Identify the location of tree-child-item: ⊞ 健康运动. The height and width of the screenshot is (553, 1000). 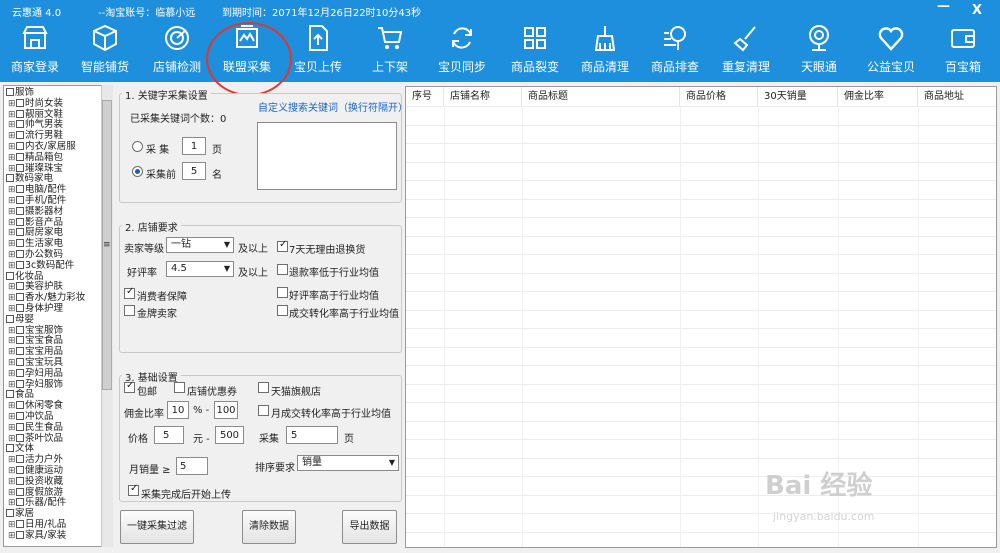
(35, 470).